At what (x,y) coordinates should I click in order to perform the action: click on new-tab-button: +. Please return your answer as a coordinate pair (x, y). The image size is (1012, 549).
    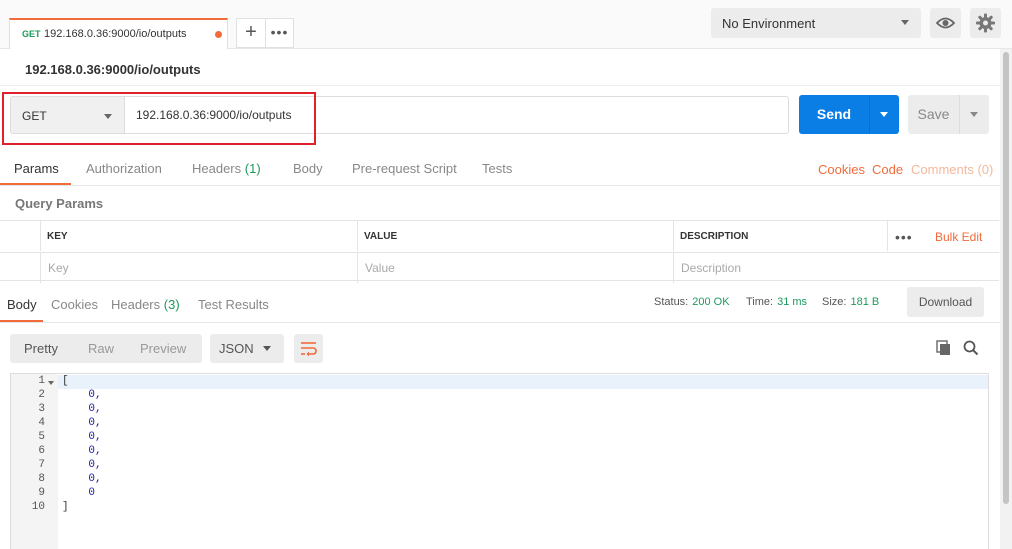
    Looking at the image, I should click on (251, 33).